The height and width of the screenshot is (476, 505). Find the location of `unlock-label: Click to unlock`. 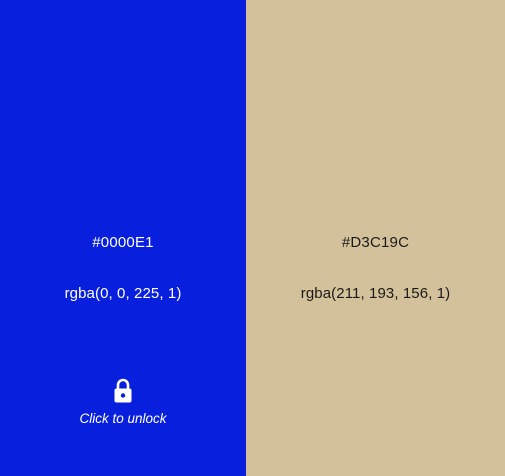

unlock-label: Click to unlock is located at coordinates (122, 419).